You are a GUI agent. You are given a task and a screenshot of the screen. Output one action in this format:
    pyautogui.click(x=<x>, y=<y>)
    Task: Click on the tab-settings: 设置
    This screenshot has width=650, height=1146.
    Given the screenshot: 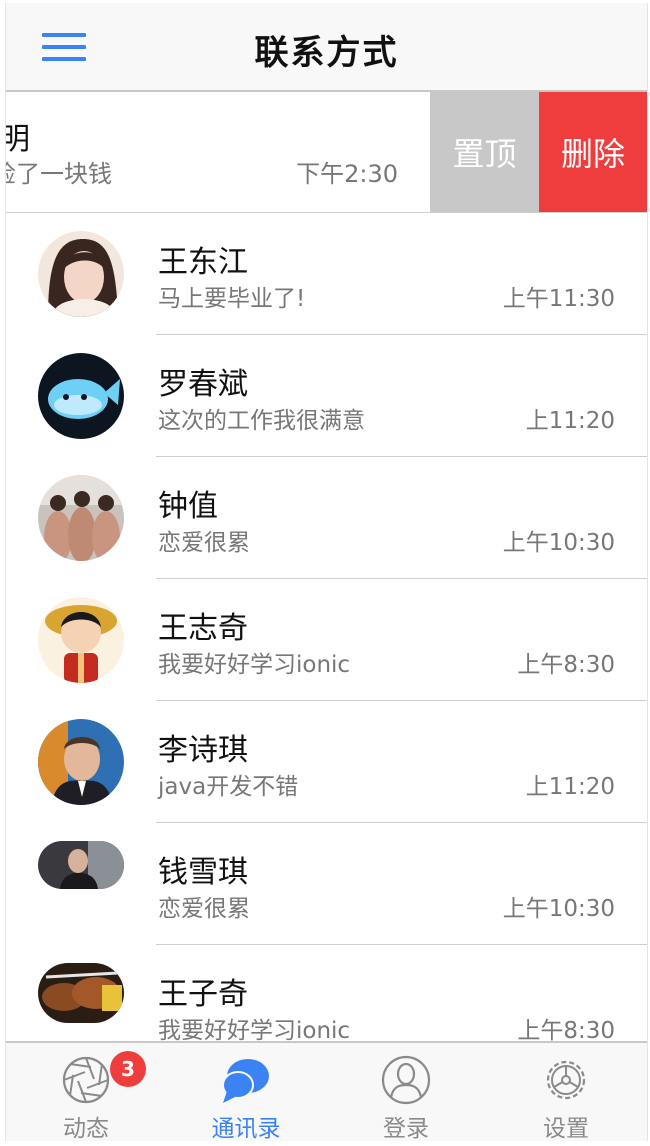 What is the action you would take?
    pyautogui.click(x=566, y=1092)
    